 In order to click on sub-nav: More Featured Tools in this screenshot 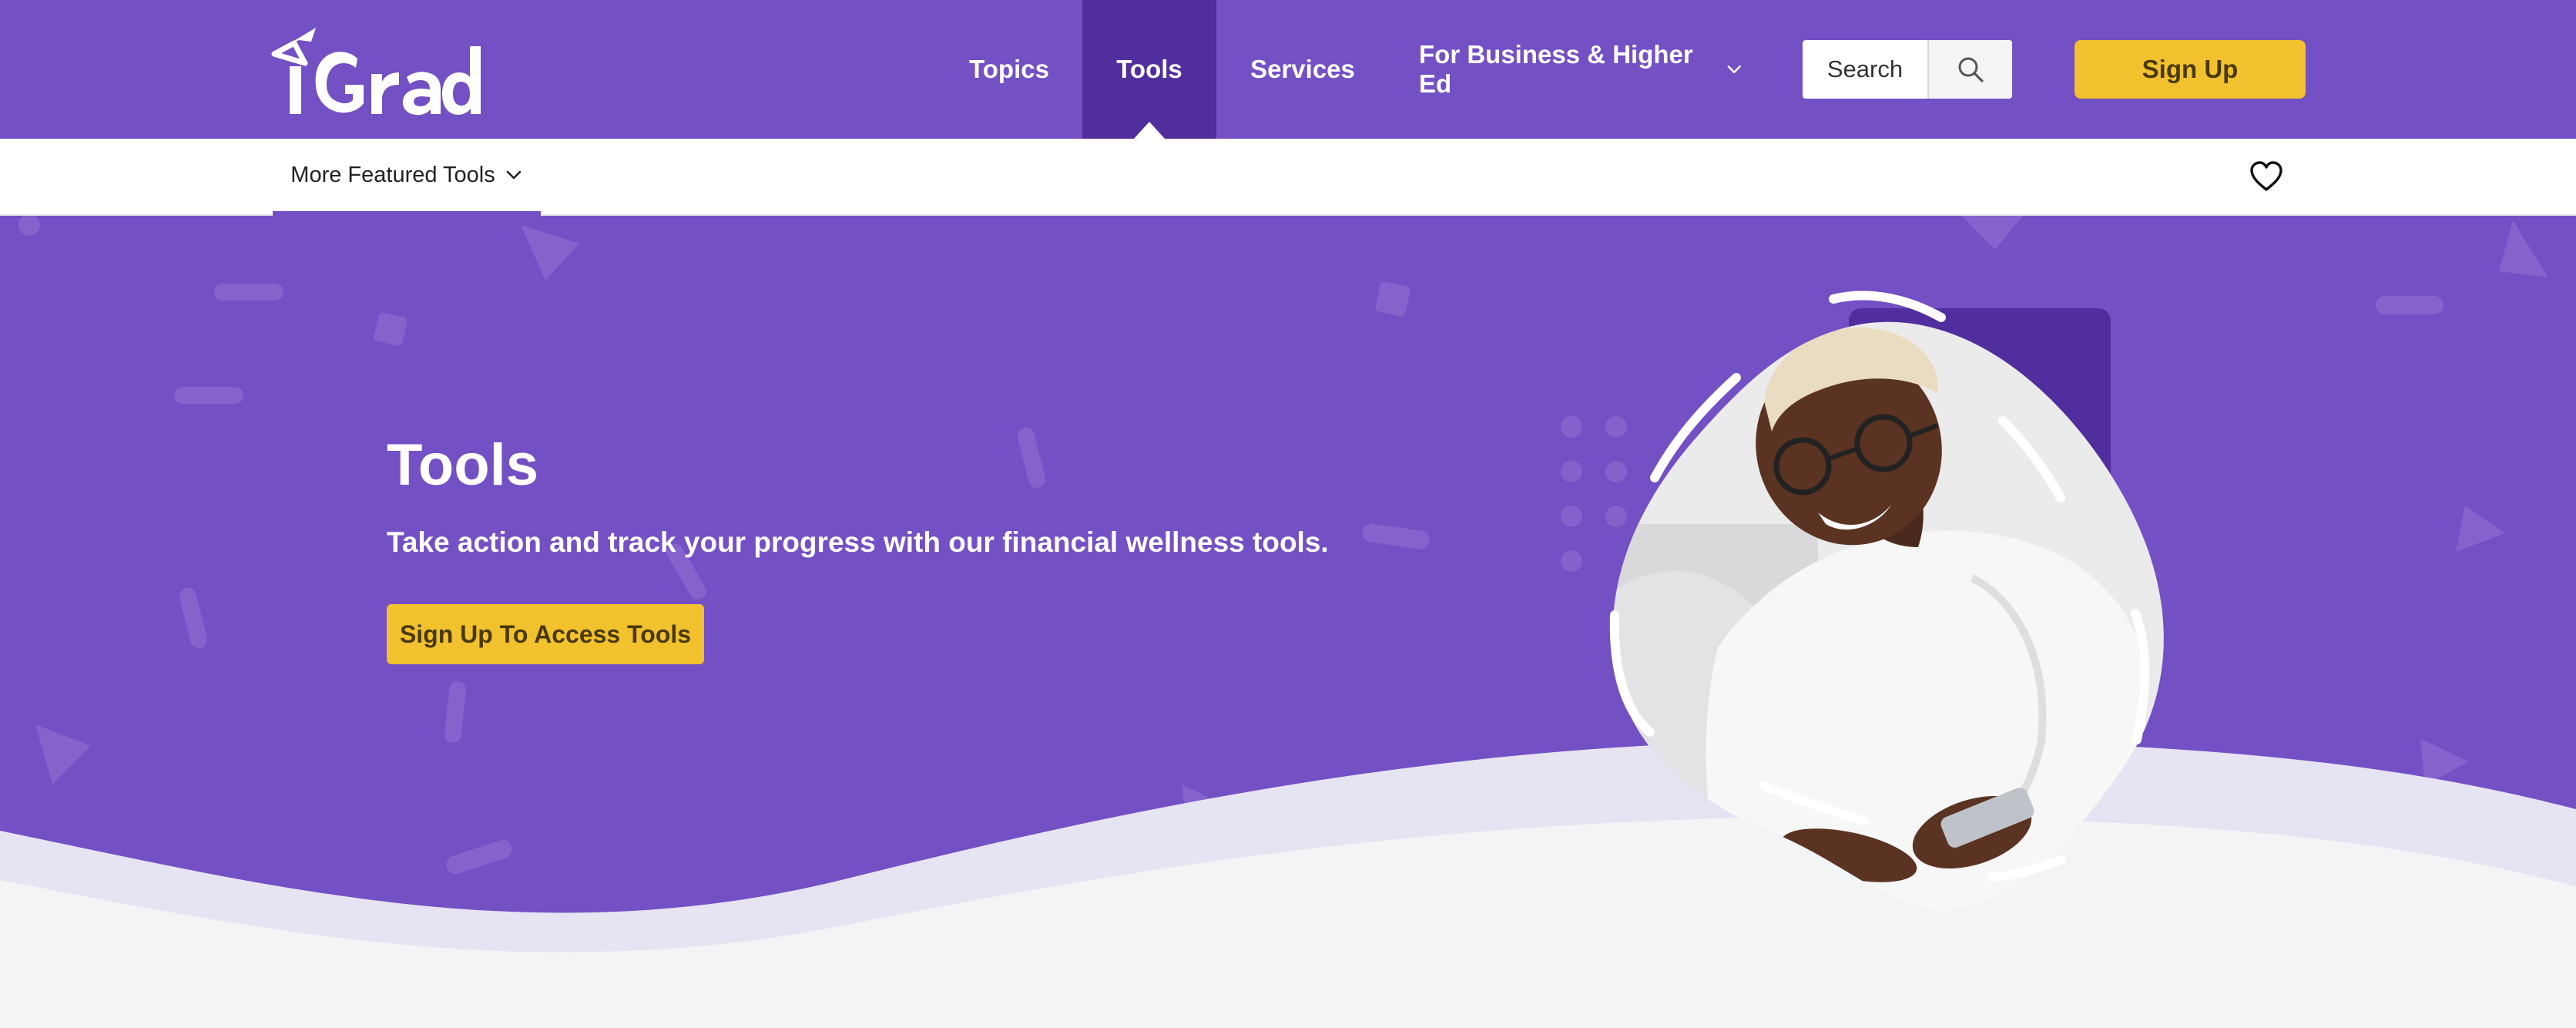, I will do `click(1288, 178)`.